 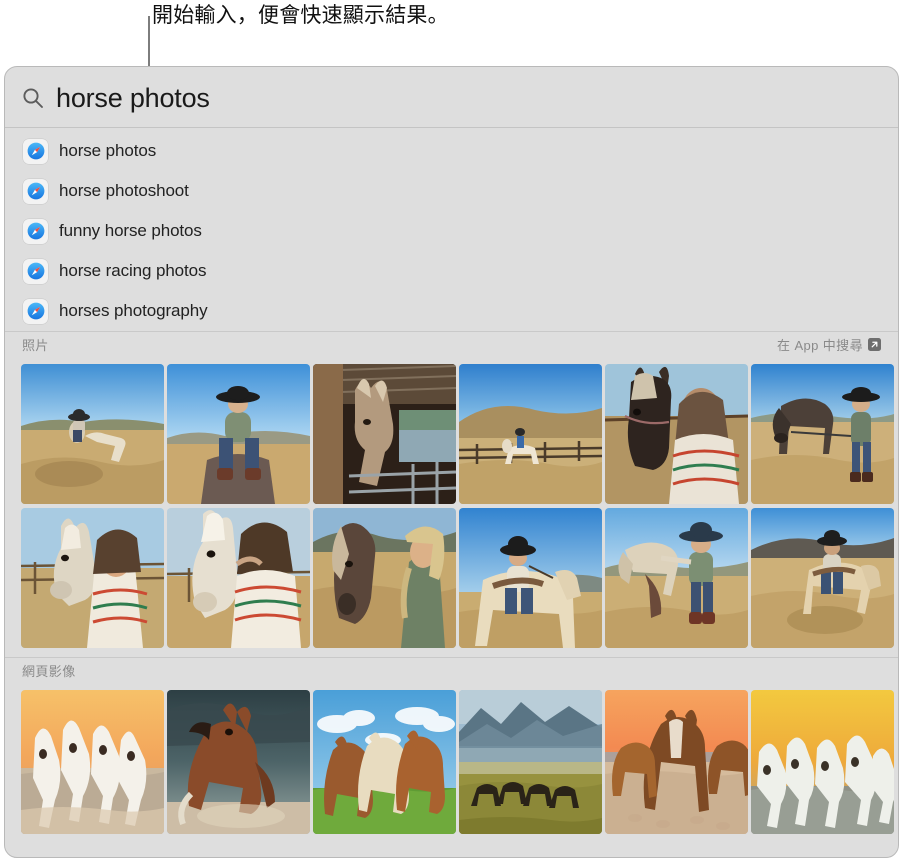 I want to click on search-field: horse photos, so click(x=451, y=97).